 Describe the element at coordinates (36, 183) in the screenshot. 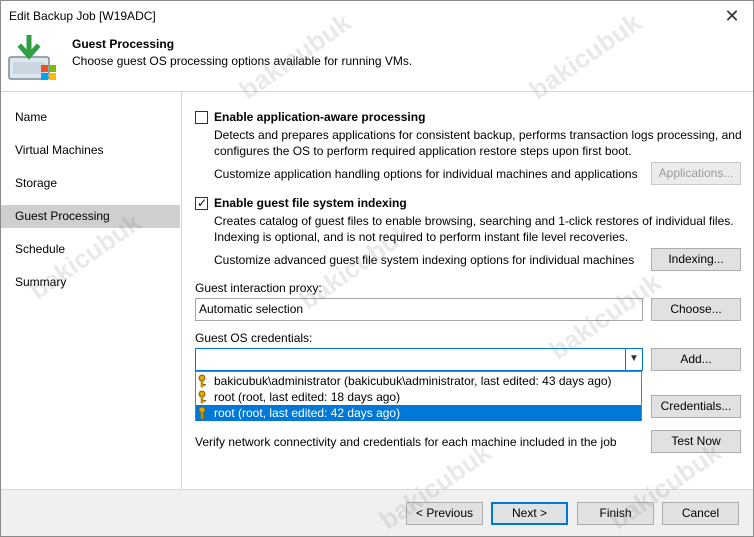

I see `sidebar-item-label: Storage` at that location.